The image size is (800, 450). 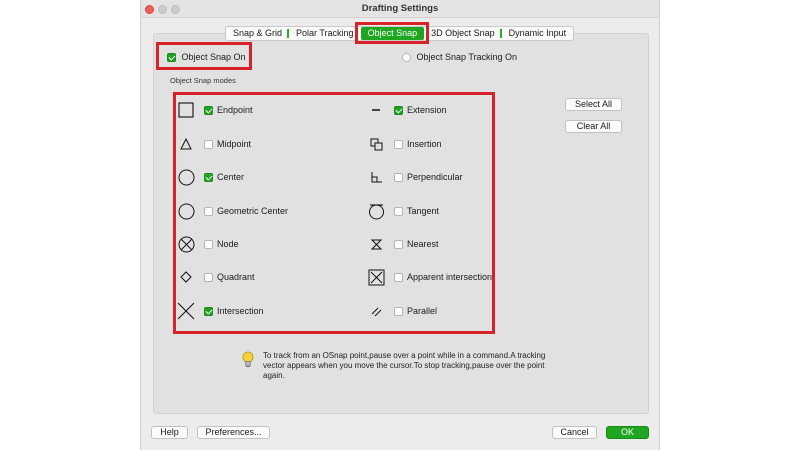 What do you see at coordinates (376, 311) in the screenshot?
I see `parallel-icon` at bounding box center [376, 311].